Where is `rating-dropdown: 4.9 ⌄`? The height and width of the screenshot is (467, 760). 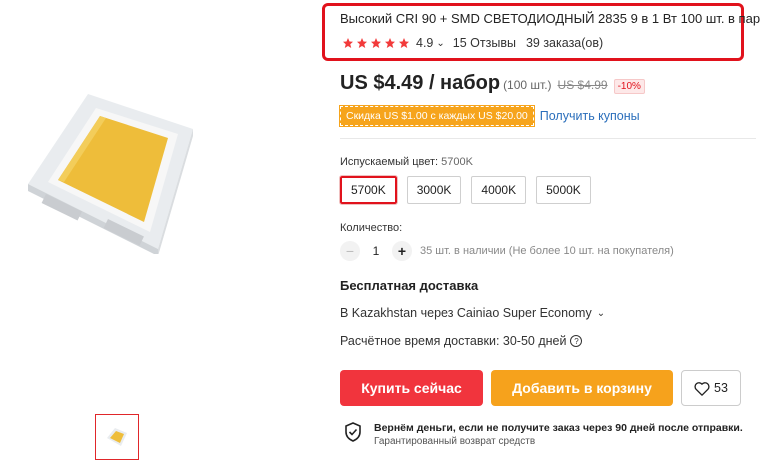 rating-dropdown: 4.9 ⌄ is located at coordinates (430, 43).